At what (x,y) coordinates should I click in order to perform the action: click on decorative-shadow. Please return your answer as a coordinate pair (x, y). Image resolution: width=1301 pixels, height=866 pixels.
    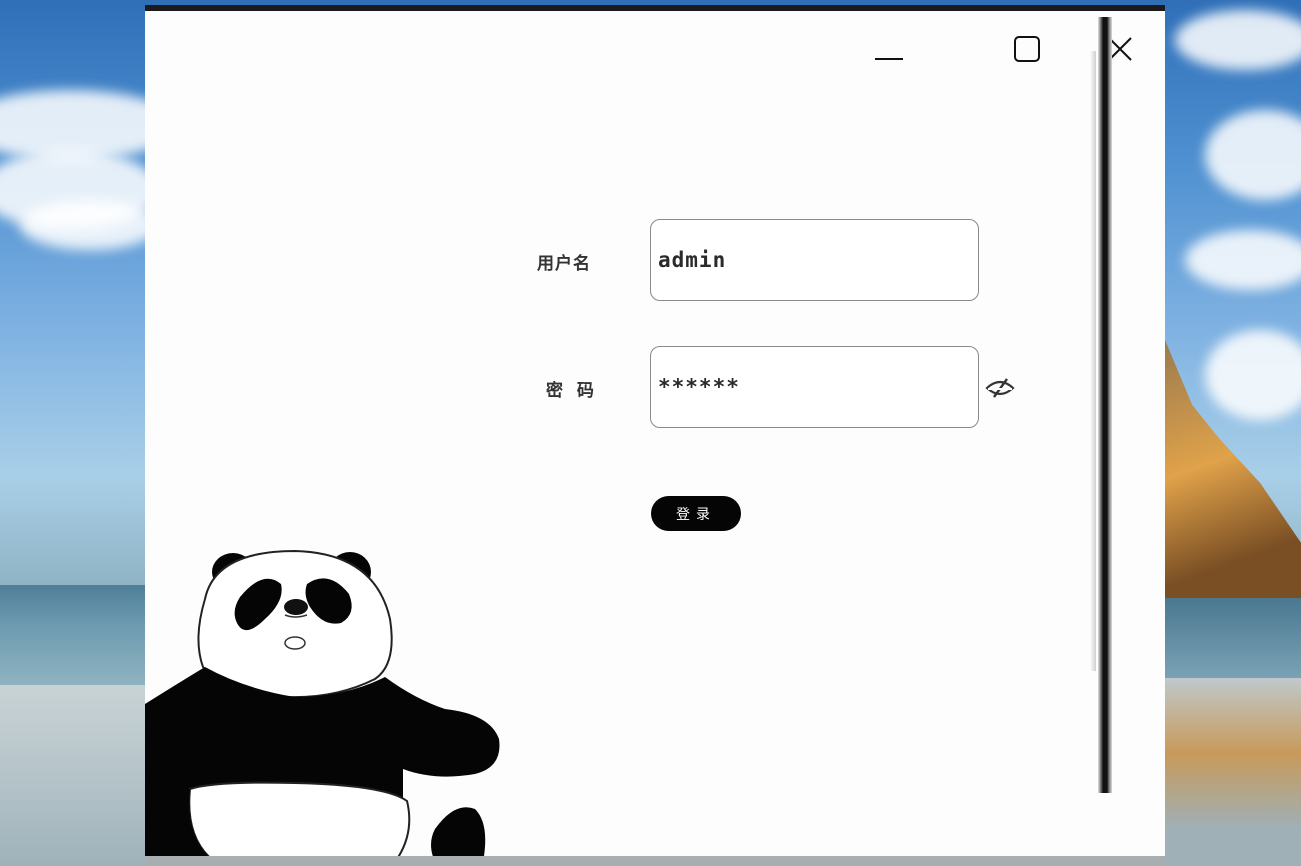
    Looking at the image, I should click on (1093, 361).